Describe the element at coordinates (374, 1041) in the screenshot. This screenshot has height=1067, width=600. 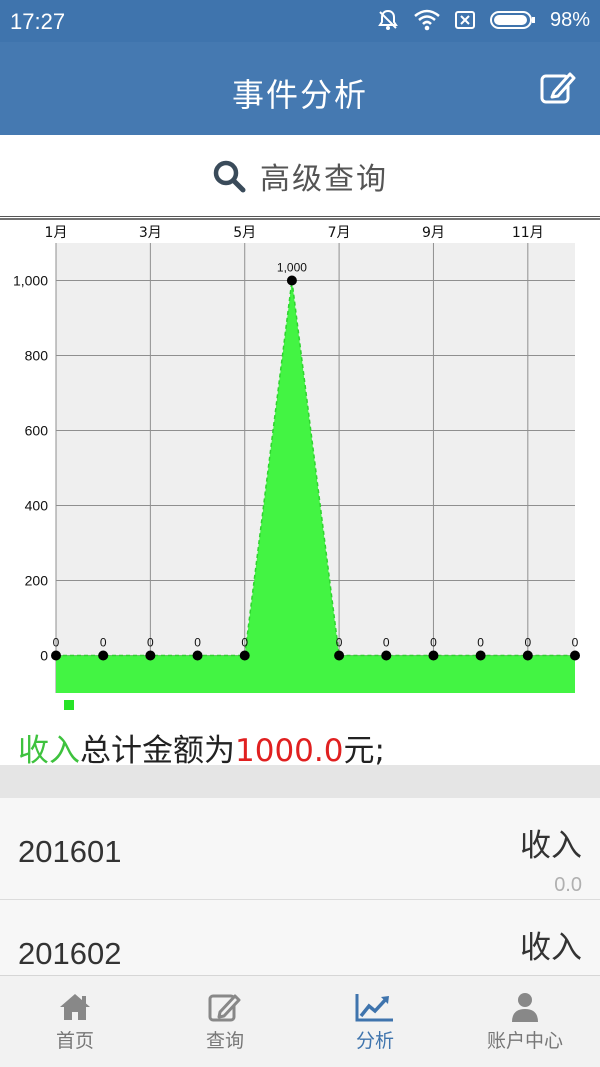
I see `nav-analysis-label: 分析` at that location.